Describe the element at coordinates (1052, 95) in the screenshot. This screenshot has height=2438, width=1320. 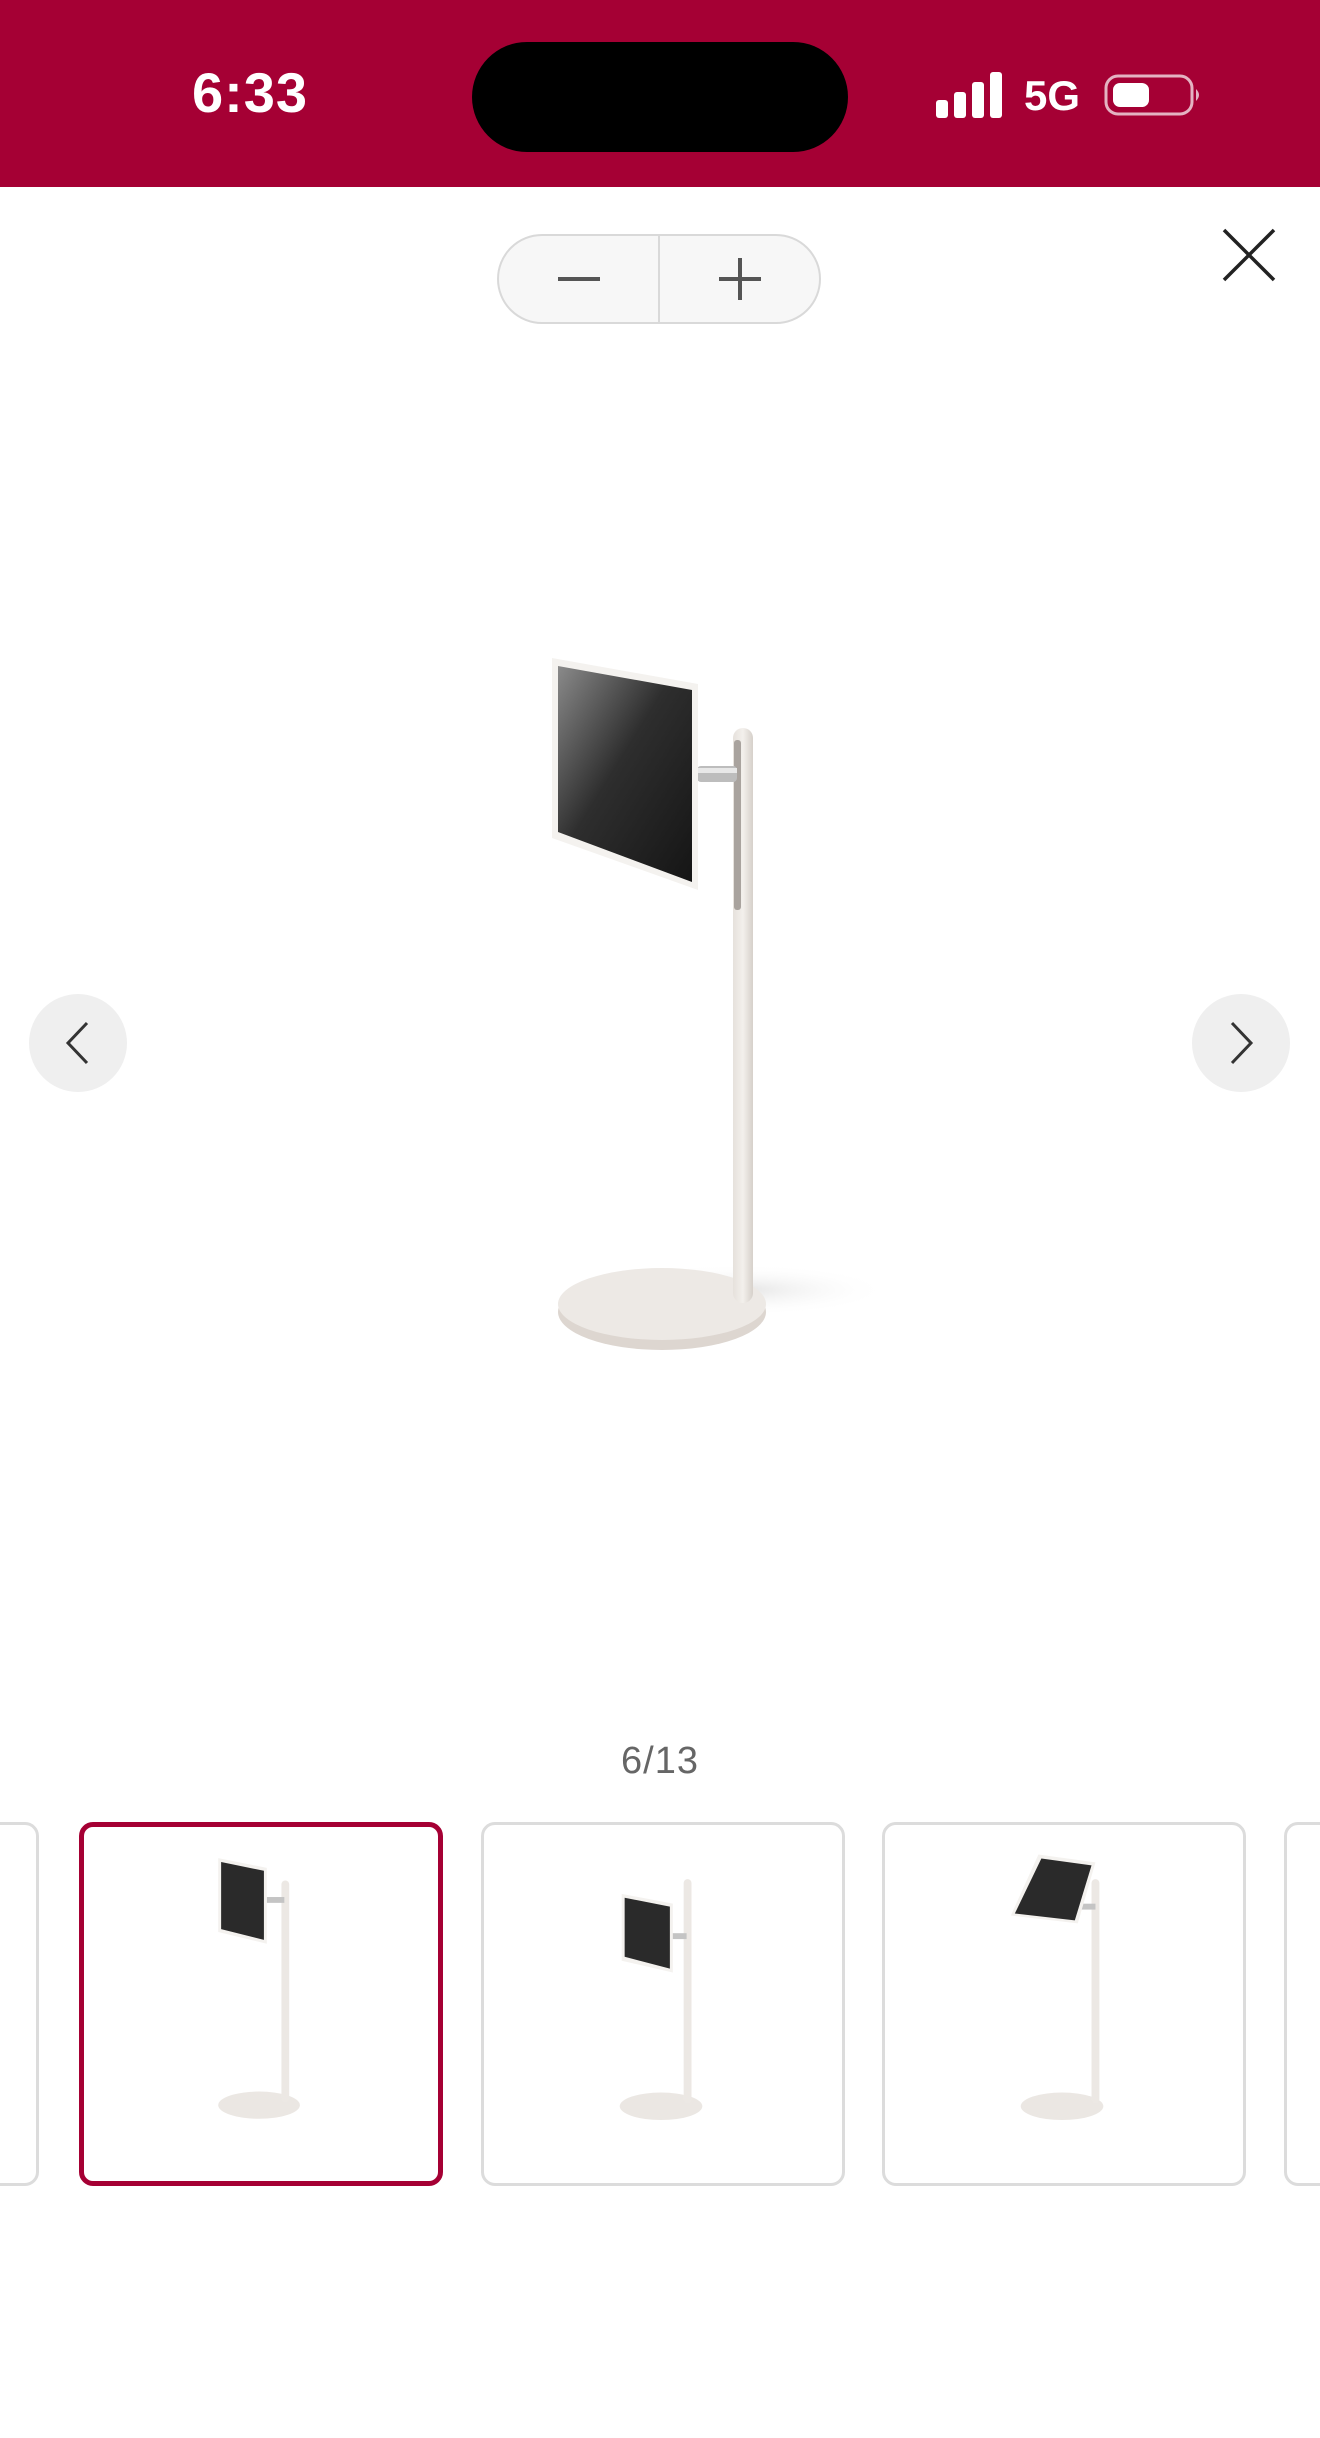
I see `network-label: 5G` at that location.